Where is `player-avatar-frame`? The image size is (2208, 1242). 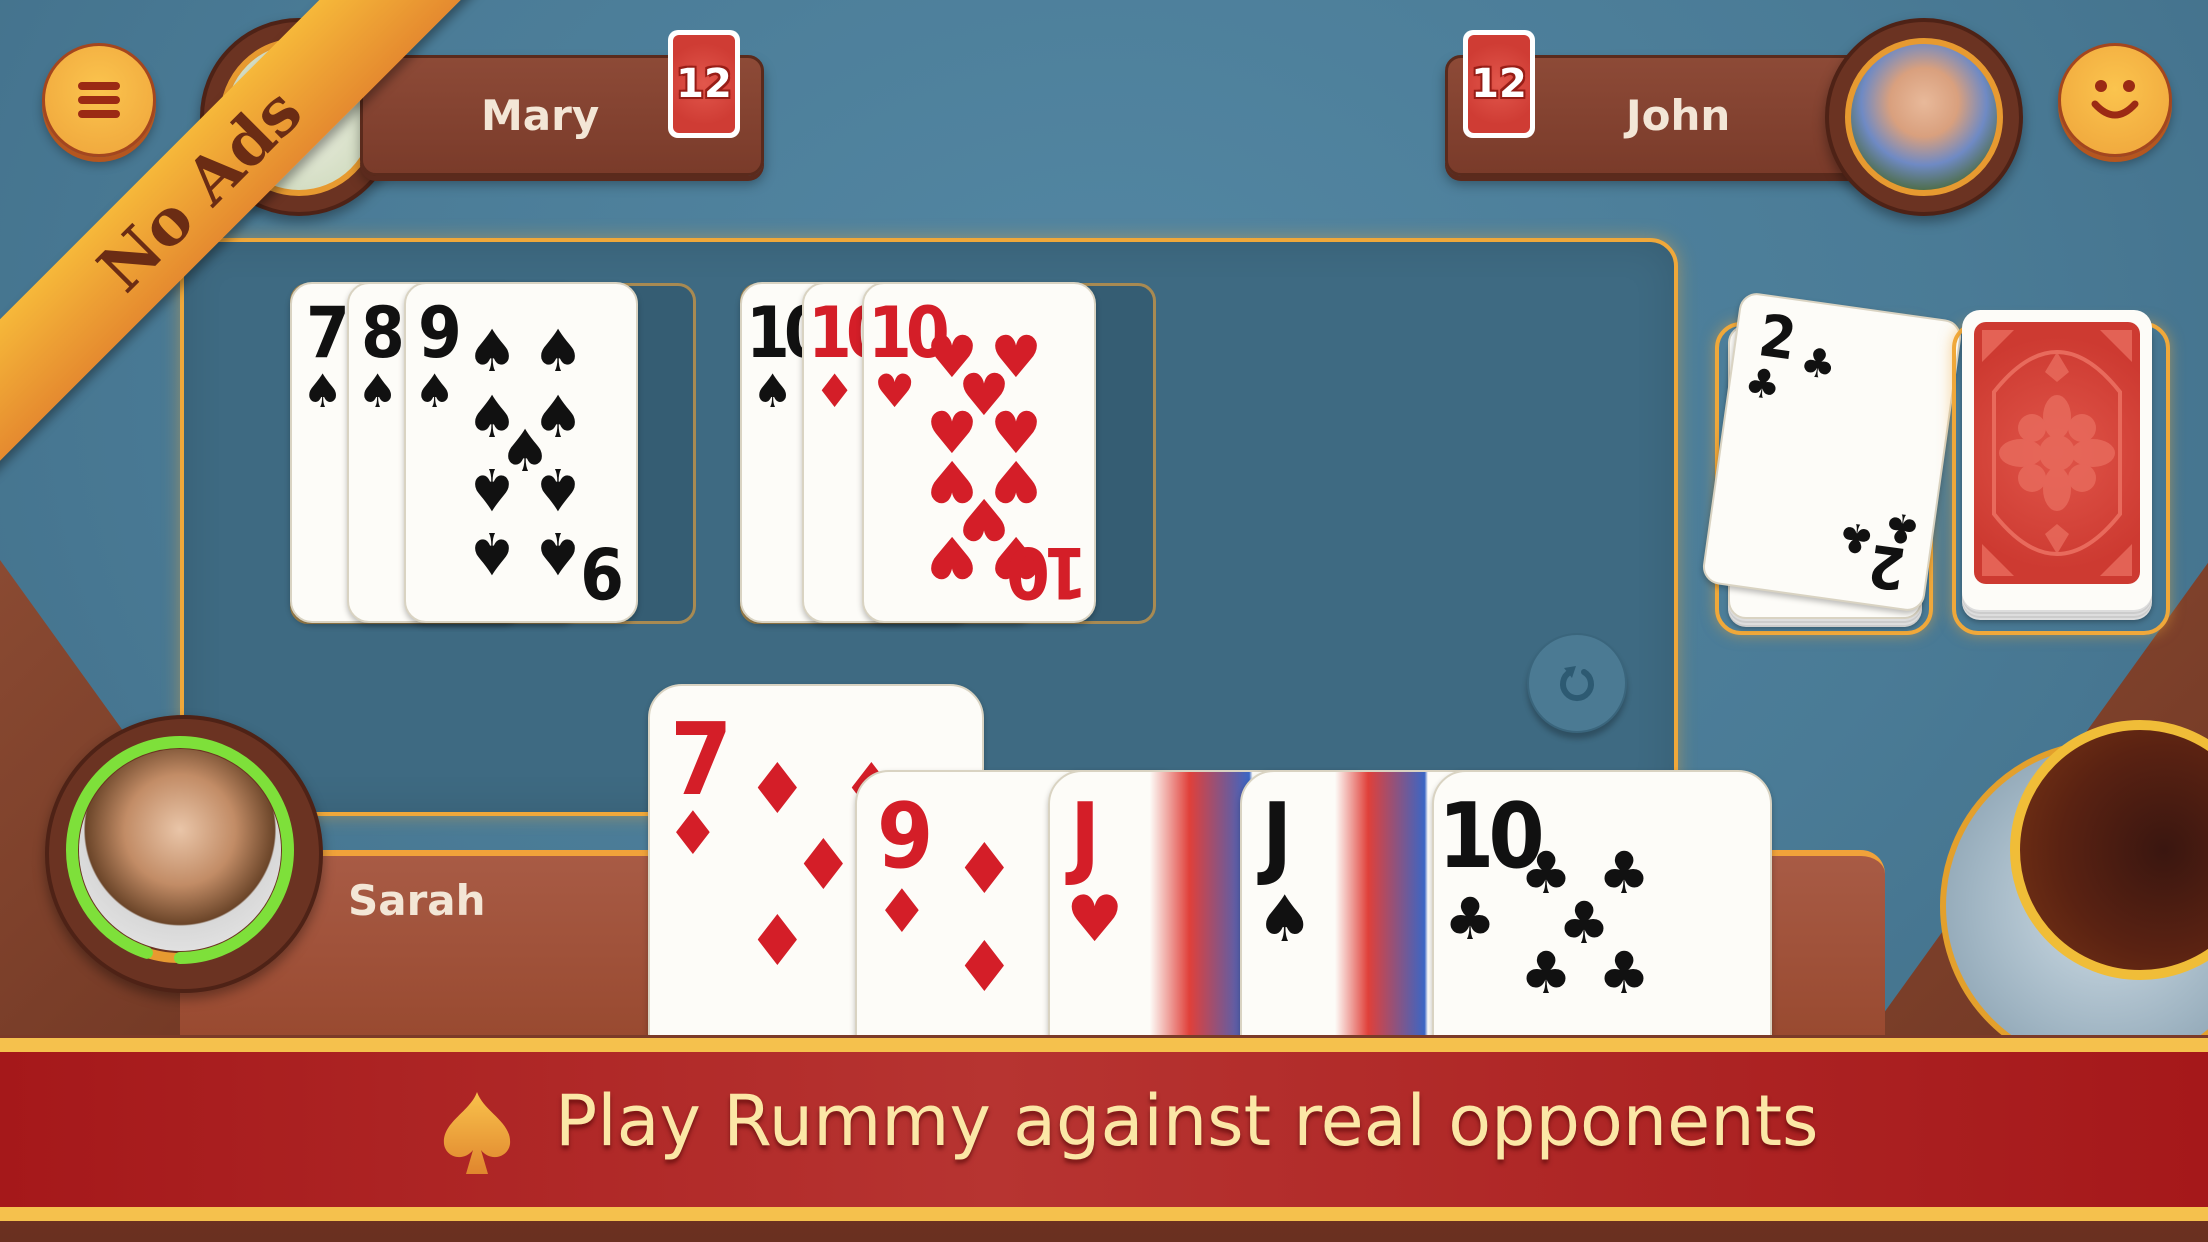 player-avatar-frame is located at coordinates (184, 854).